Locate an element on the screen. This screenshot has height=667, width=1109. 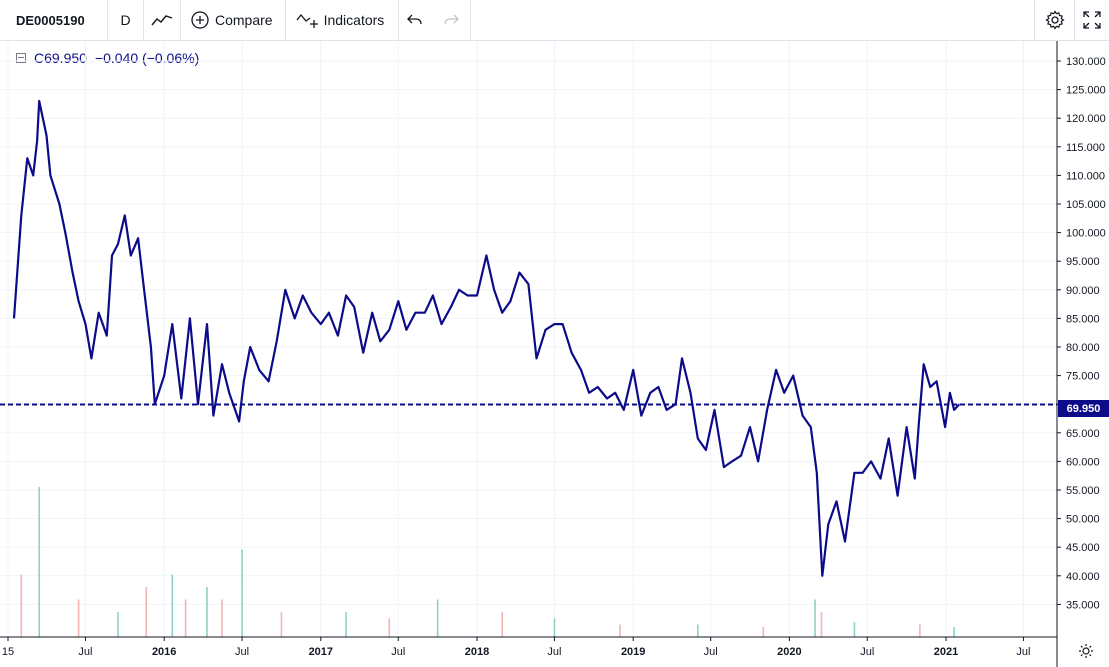
y-tick-label: 80.000 is located at coordinates (1083, 348).